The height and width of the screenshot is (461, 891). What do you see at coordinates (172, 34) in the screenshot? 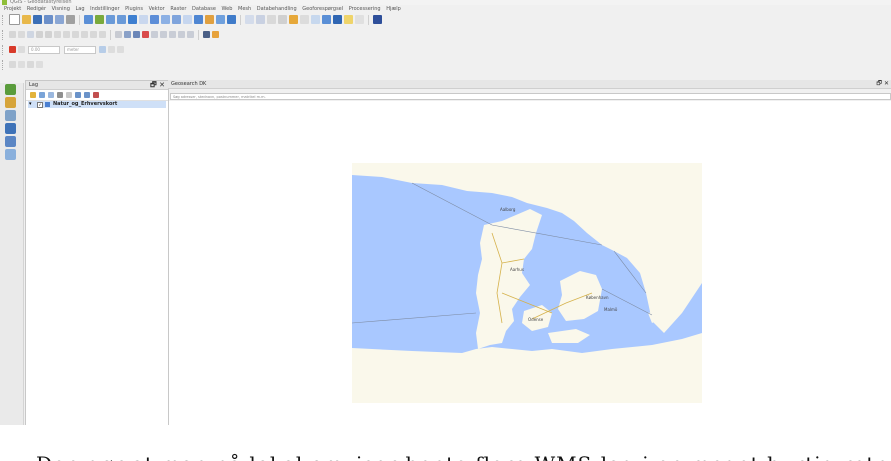
I see `label-change-icon` at bounding box center [172, 34].